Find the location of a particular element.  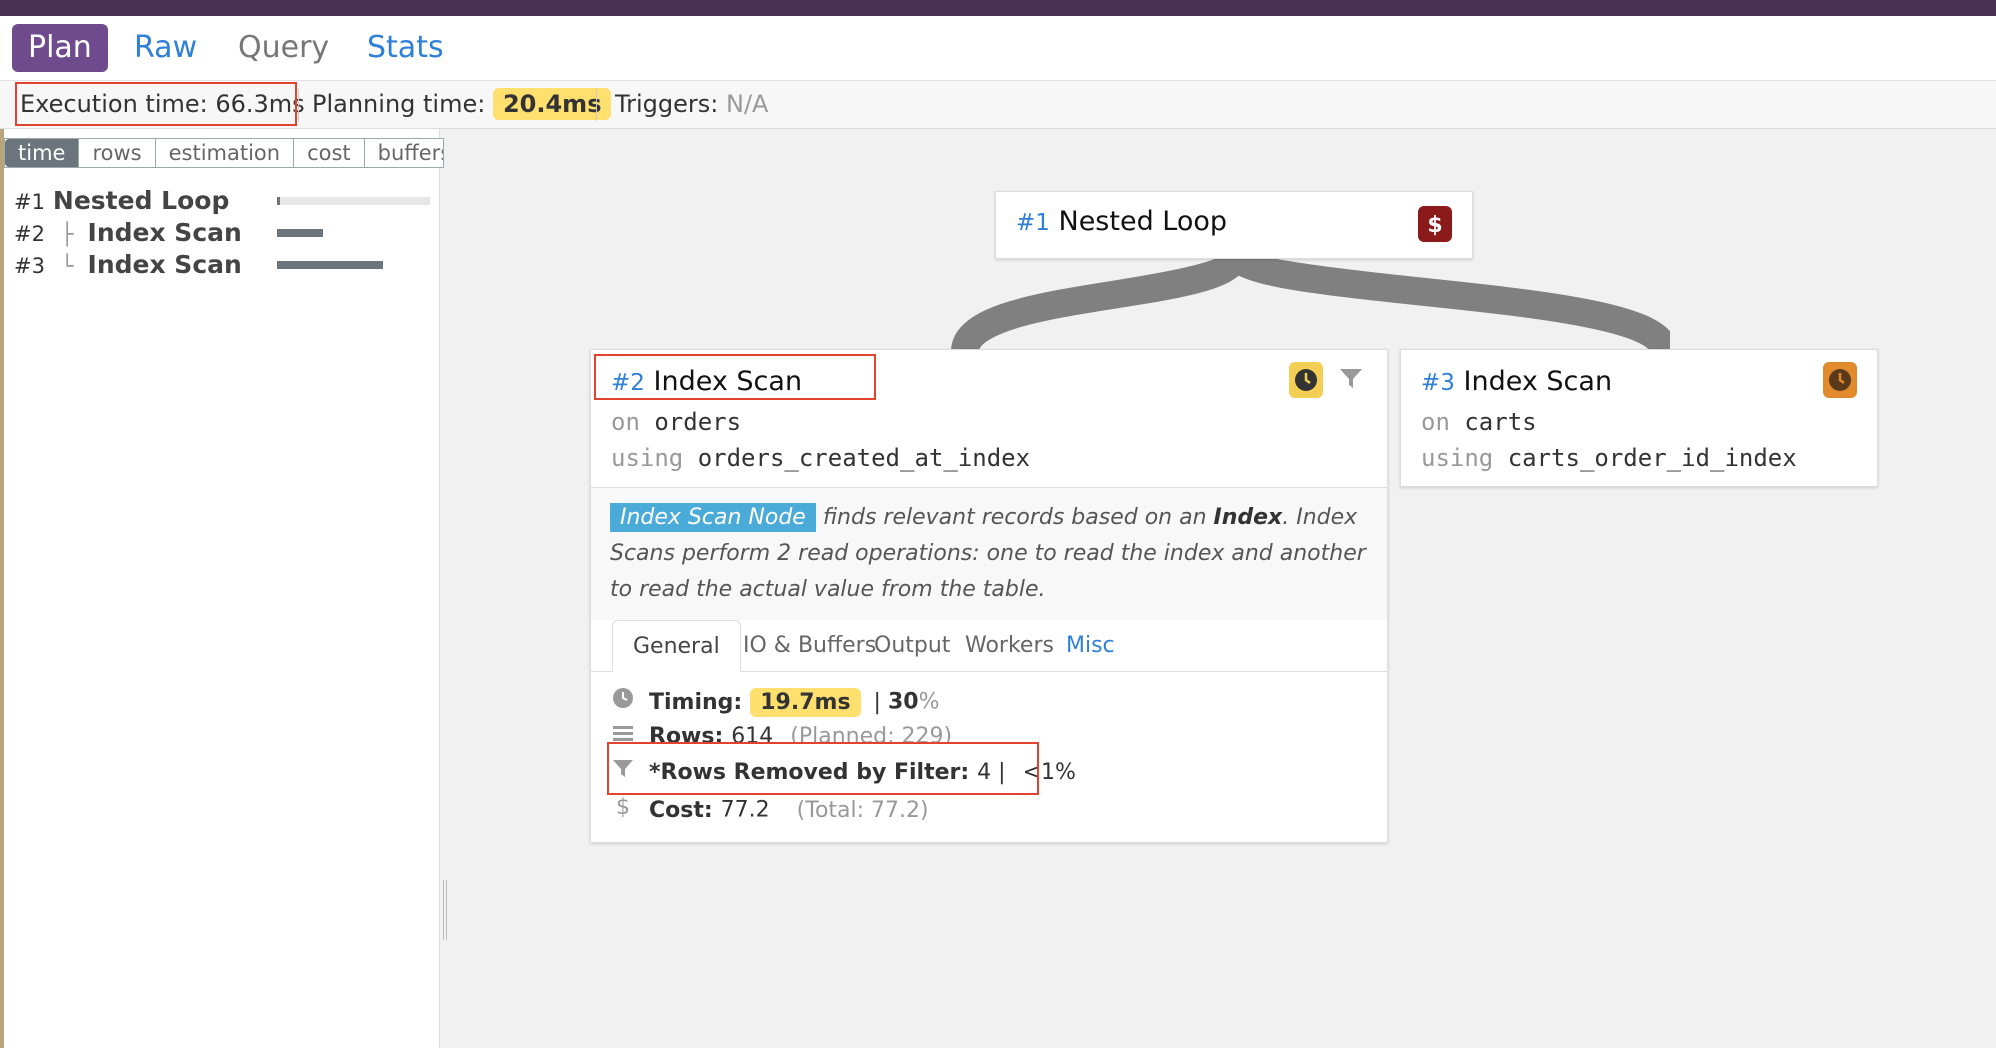

annotation-box-node-title is located at coordinates (735, 377).